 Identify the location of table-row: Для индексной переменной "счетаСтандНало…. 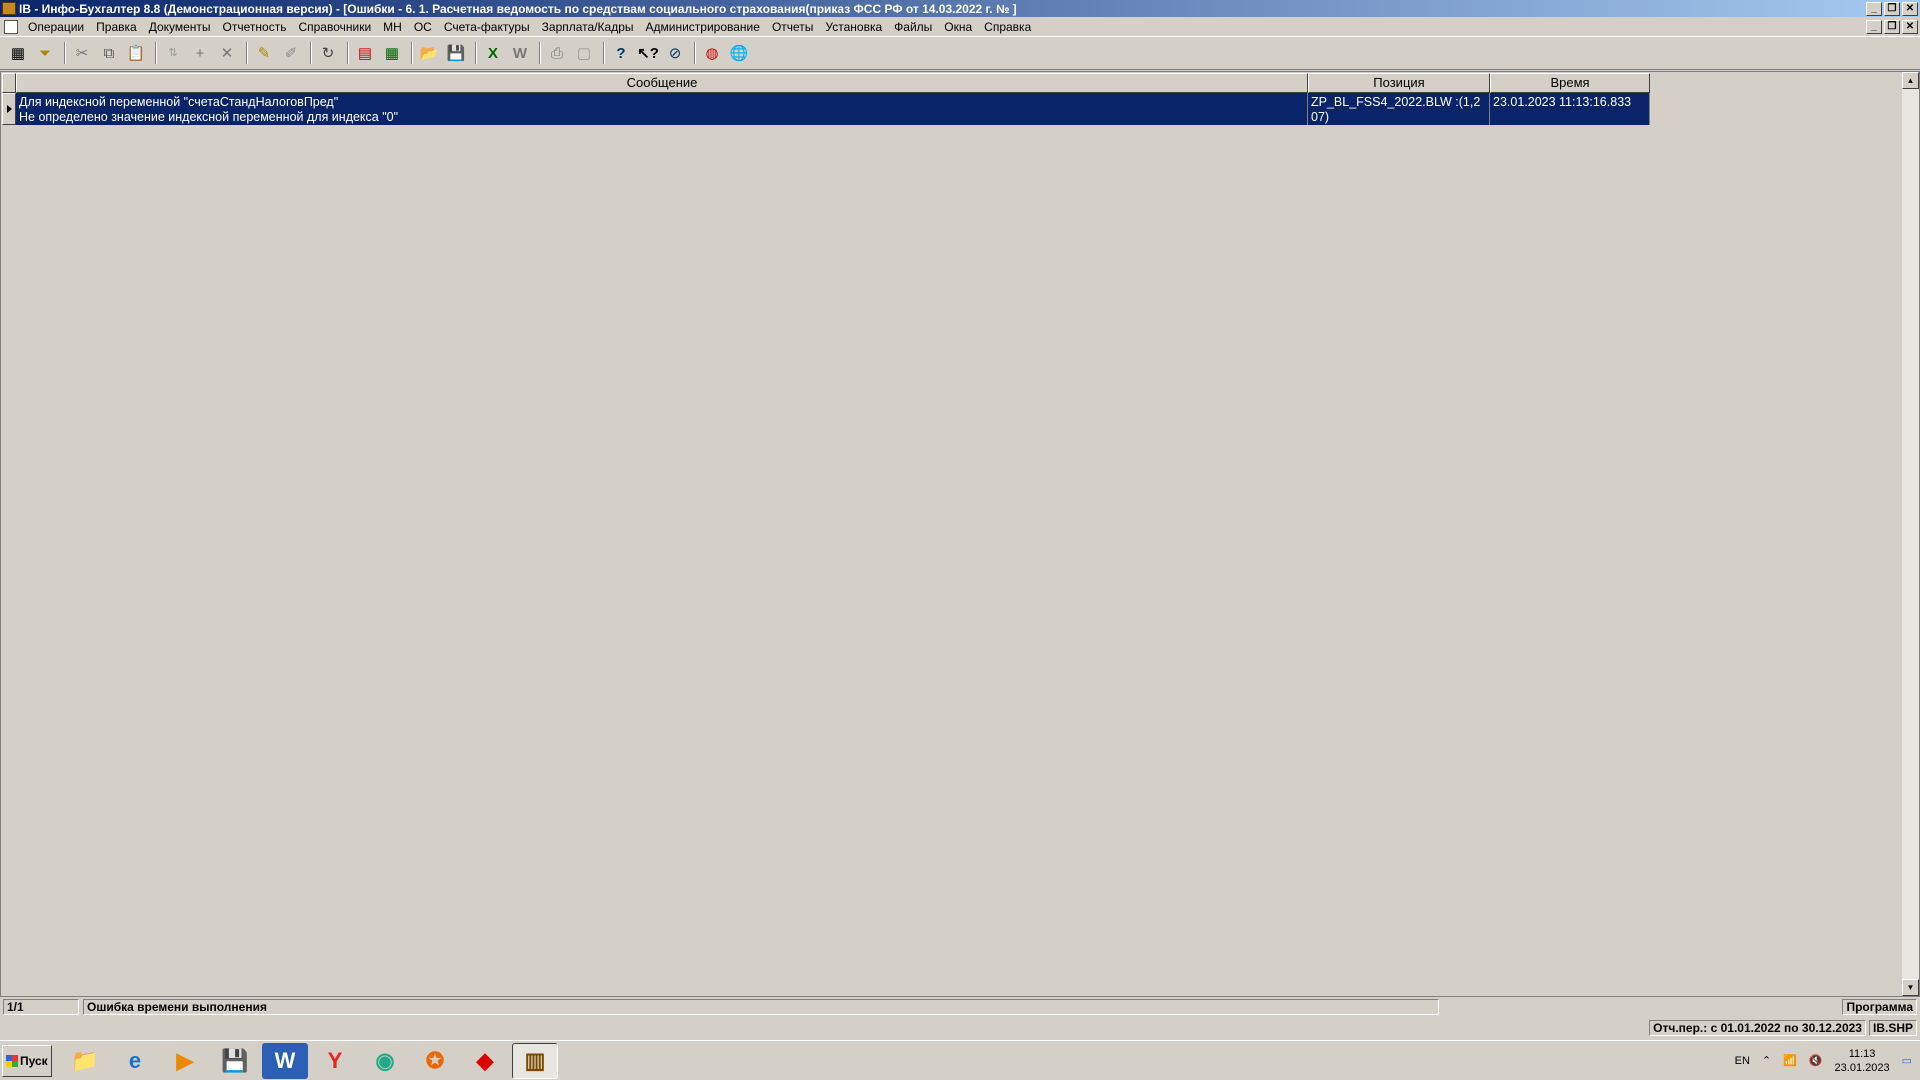
(826, 109).